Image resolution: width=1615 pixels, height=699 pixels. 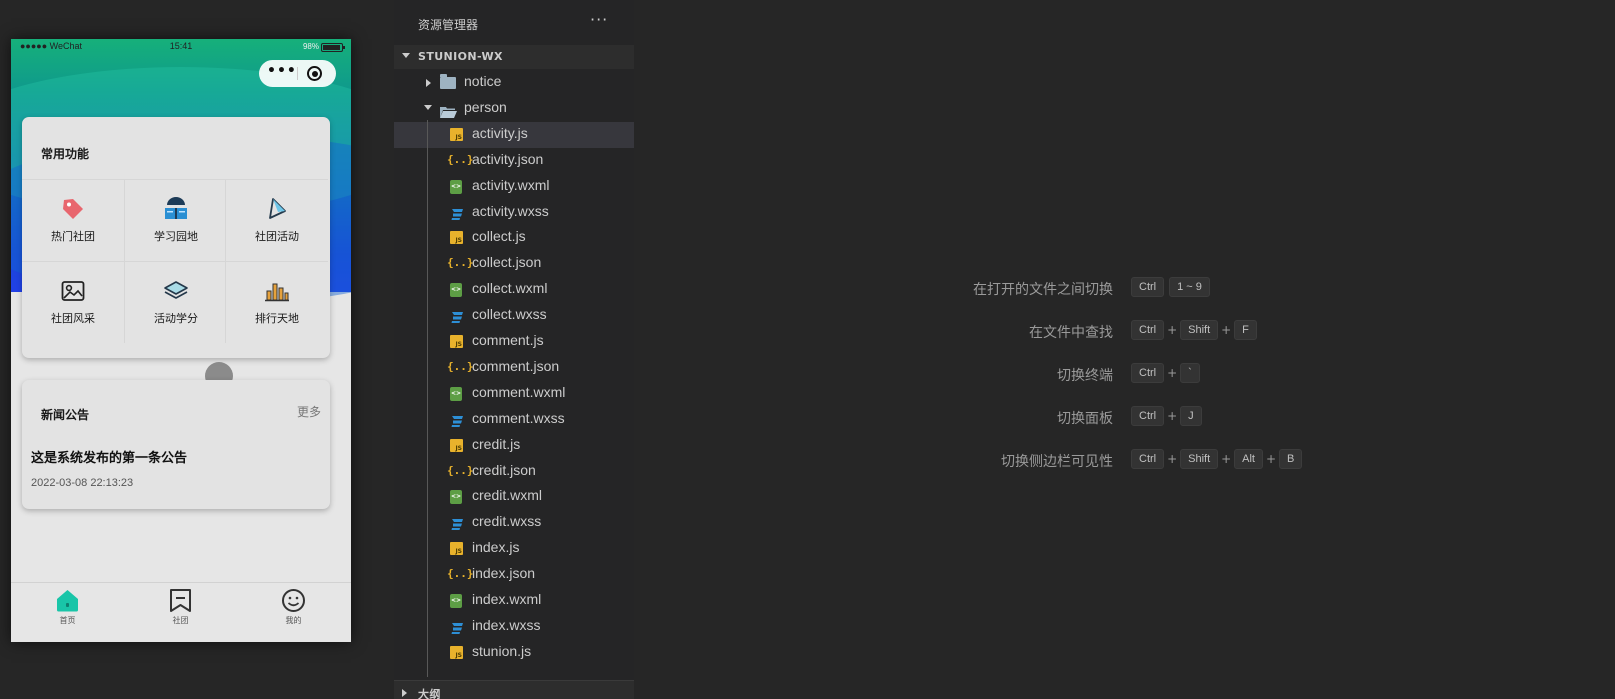 What do you see at coordinates (496, 547) in the screenshot?
I see `tree-file-label: index.js` at bounding box center [496, 547].